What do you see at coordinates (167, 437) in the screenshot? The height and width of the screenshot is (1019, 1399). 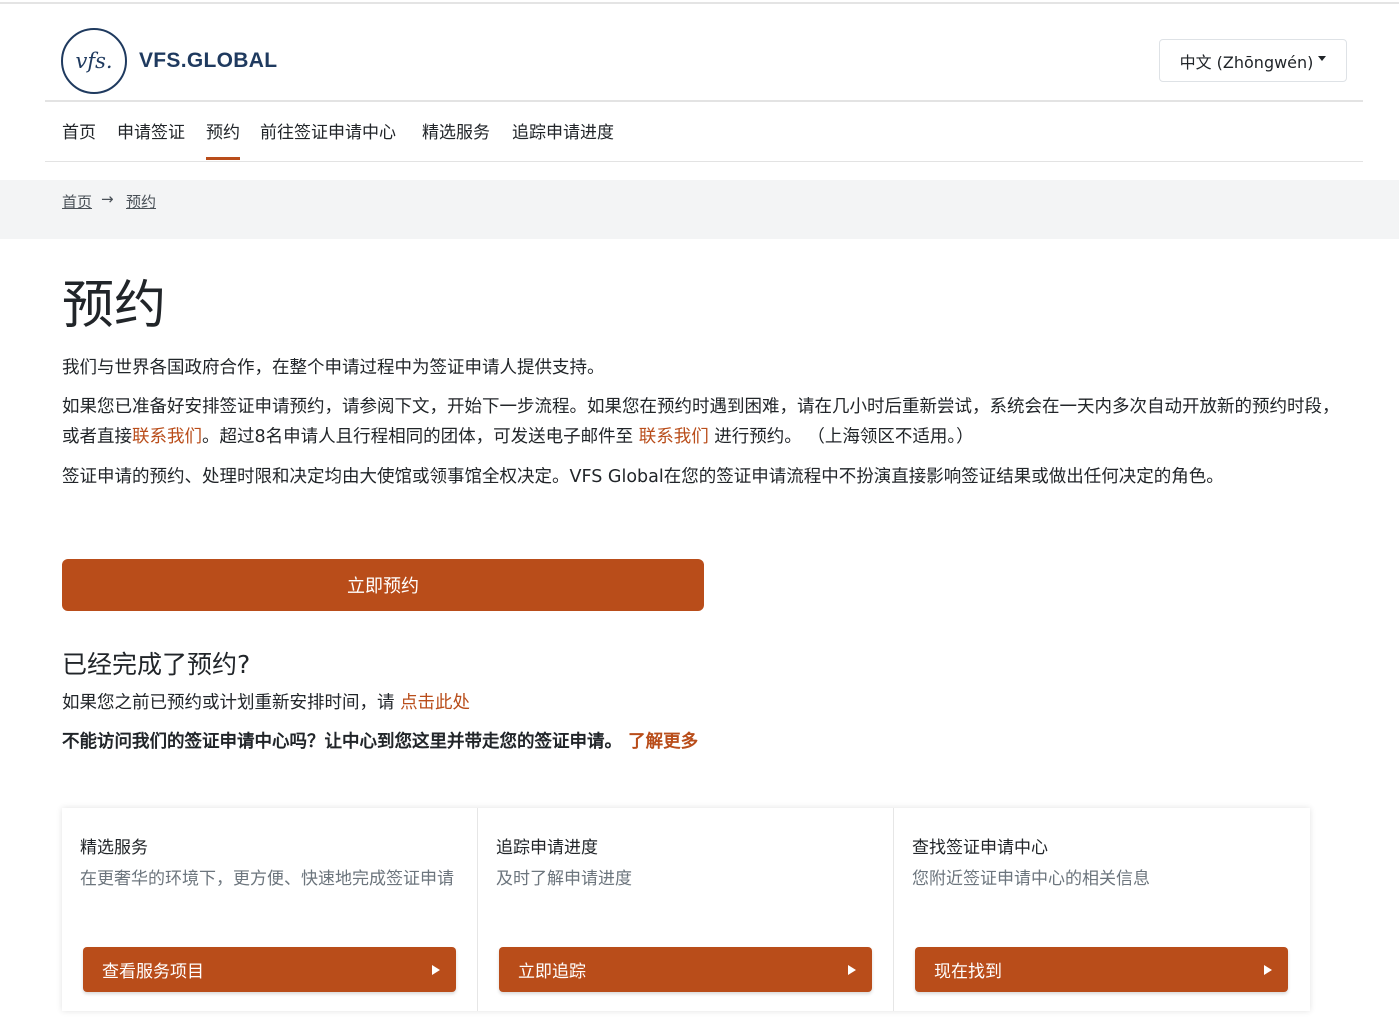 I see `contact-us-link: 联系我们` at bounding box center [167, 437].